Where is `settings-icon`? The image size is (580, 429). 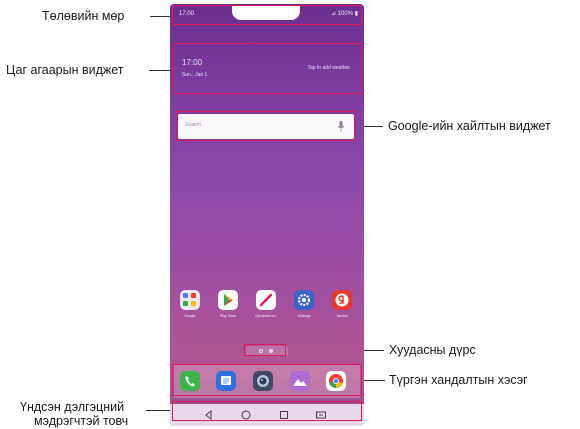 settings-icon is located at coordinates (304, 300).